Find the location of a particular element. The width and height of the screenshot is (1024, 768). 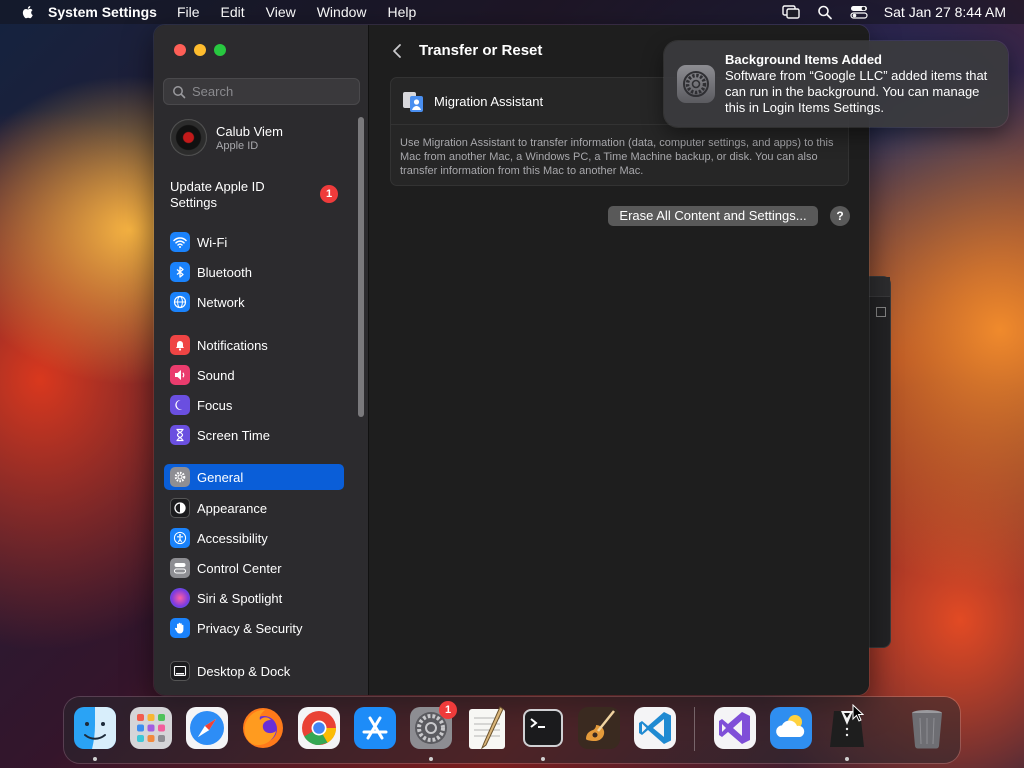

spotlight-search-icon is located at coordinates (825, 12).